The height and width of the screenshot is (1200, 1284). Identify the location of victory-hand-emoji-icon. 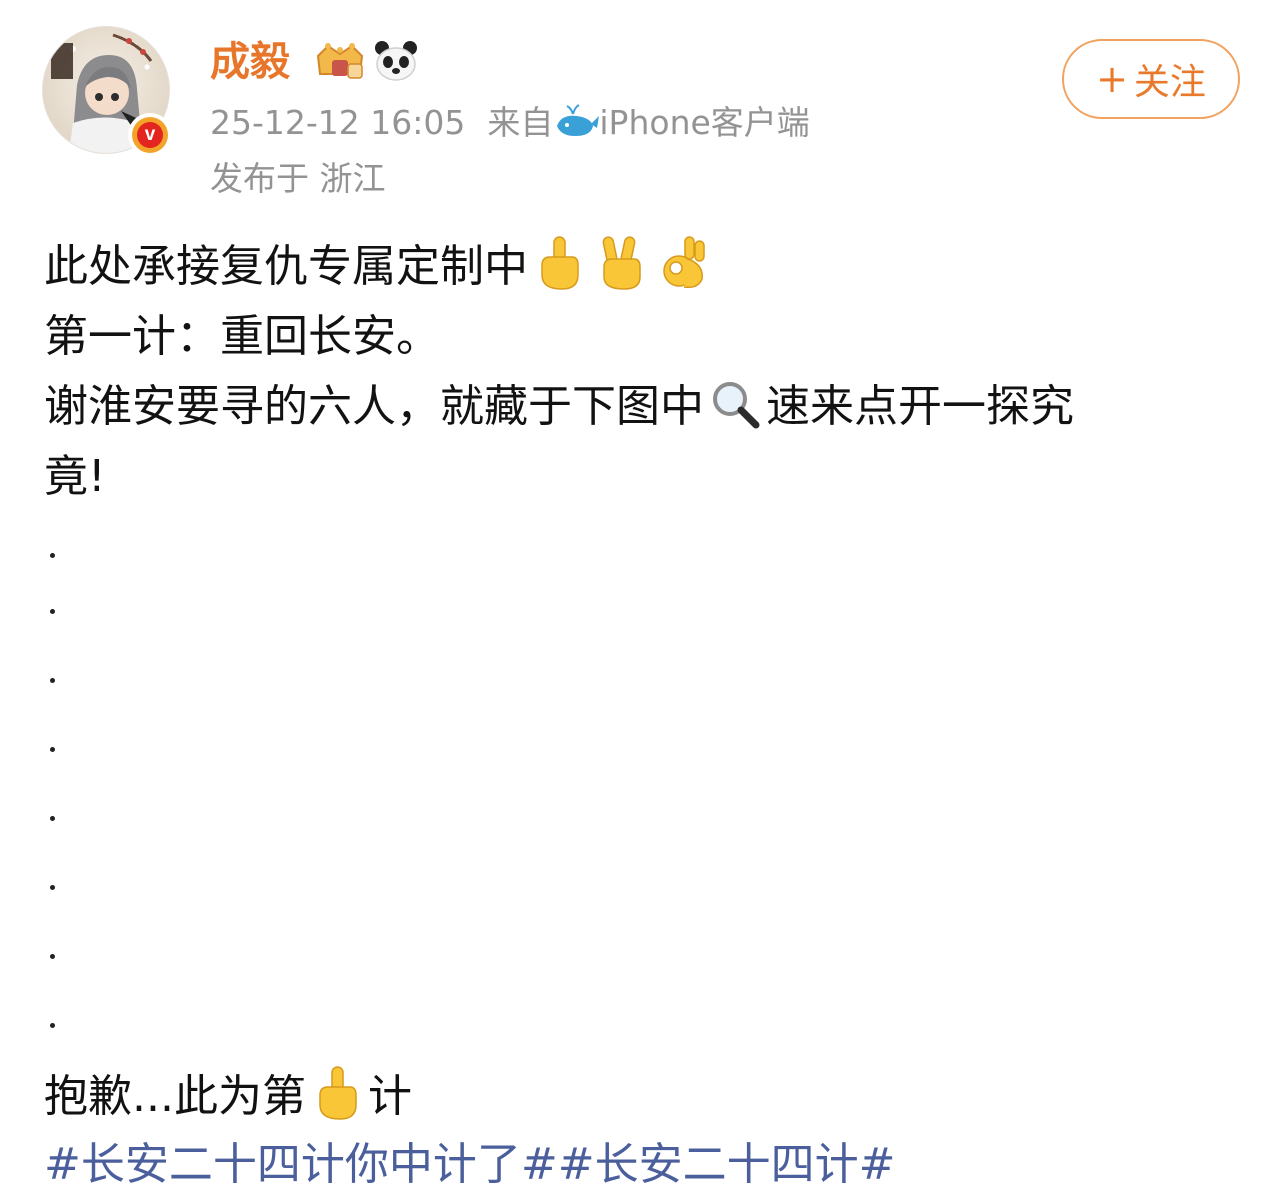
(621, 263).